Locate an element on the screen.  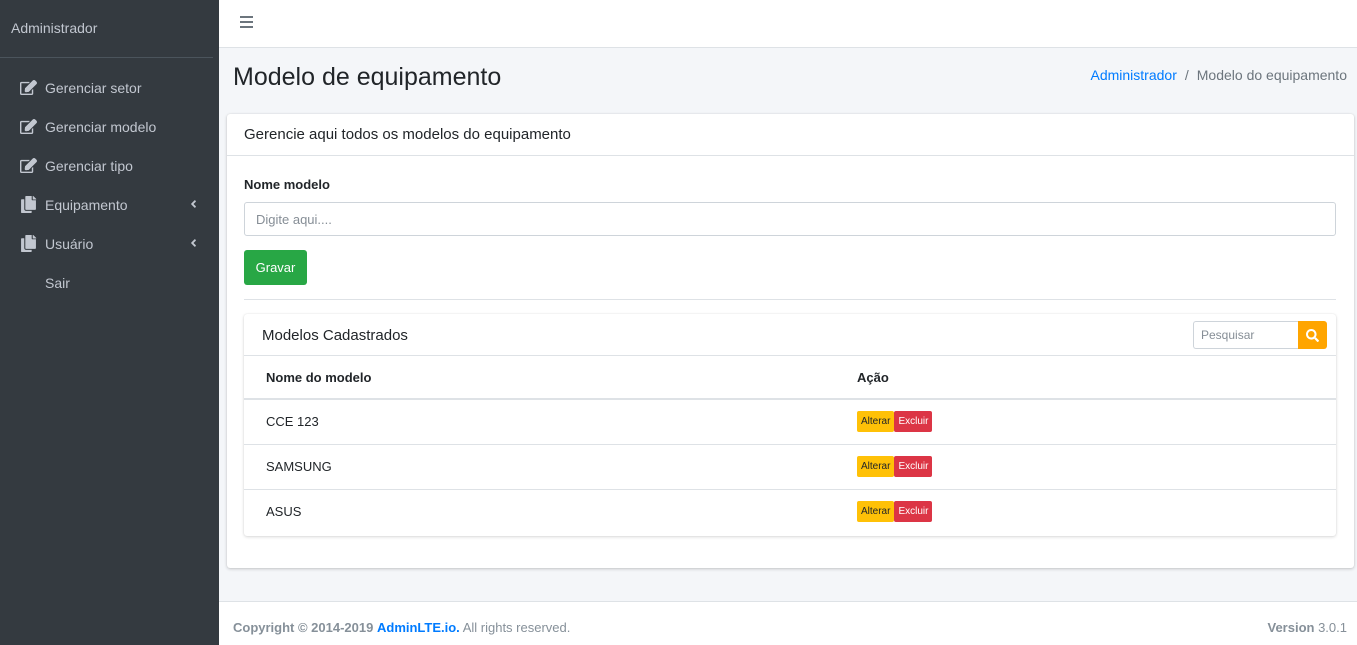
version-number: 3.0.1 is located at coordinates (1332, 627).